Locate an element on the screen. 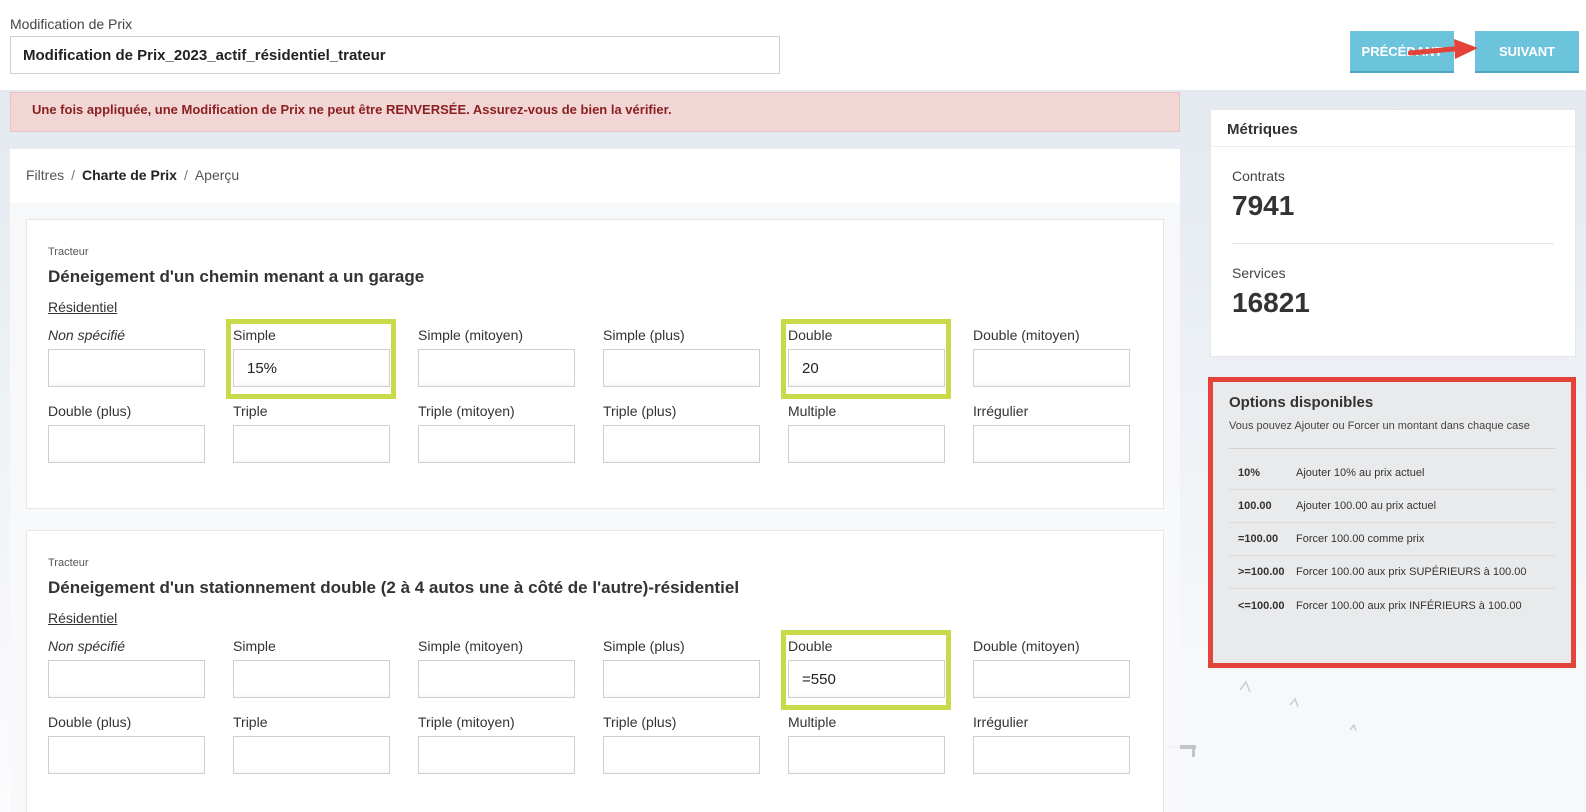  metrics-title: Métriques is located at coordinates (1393, 128).